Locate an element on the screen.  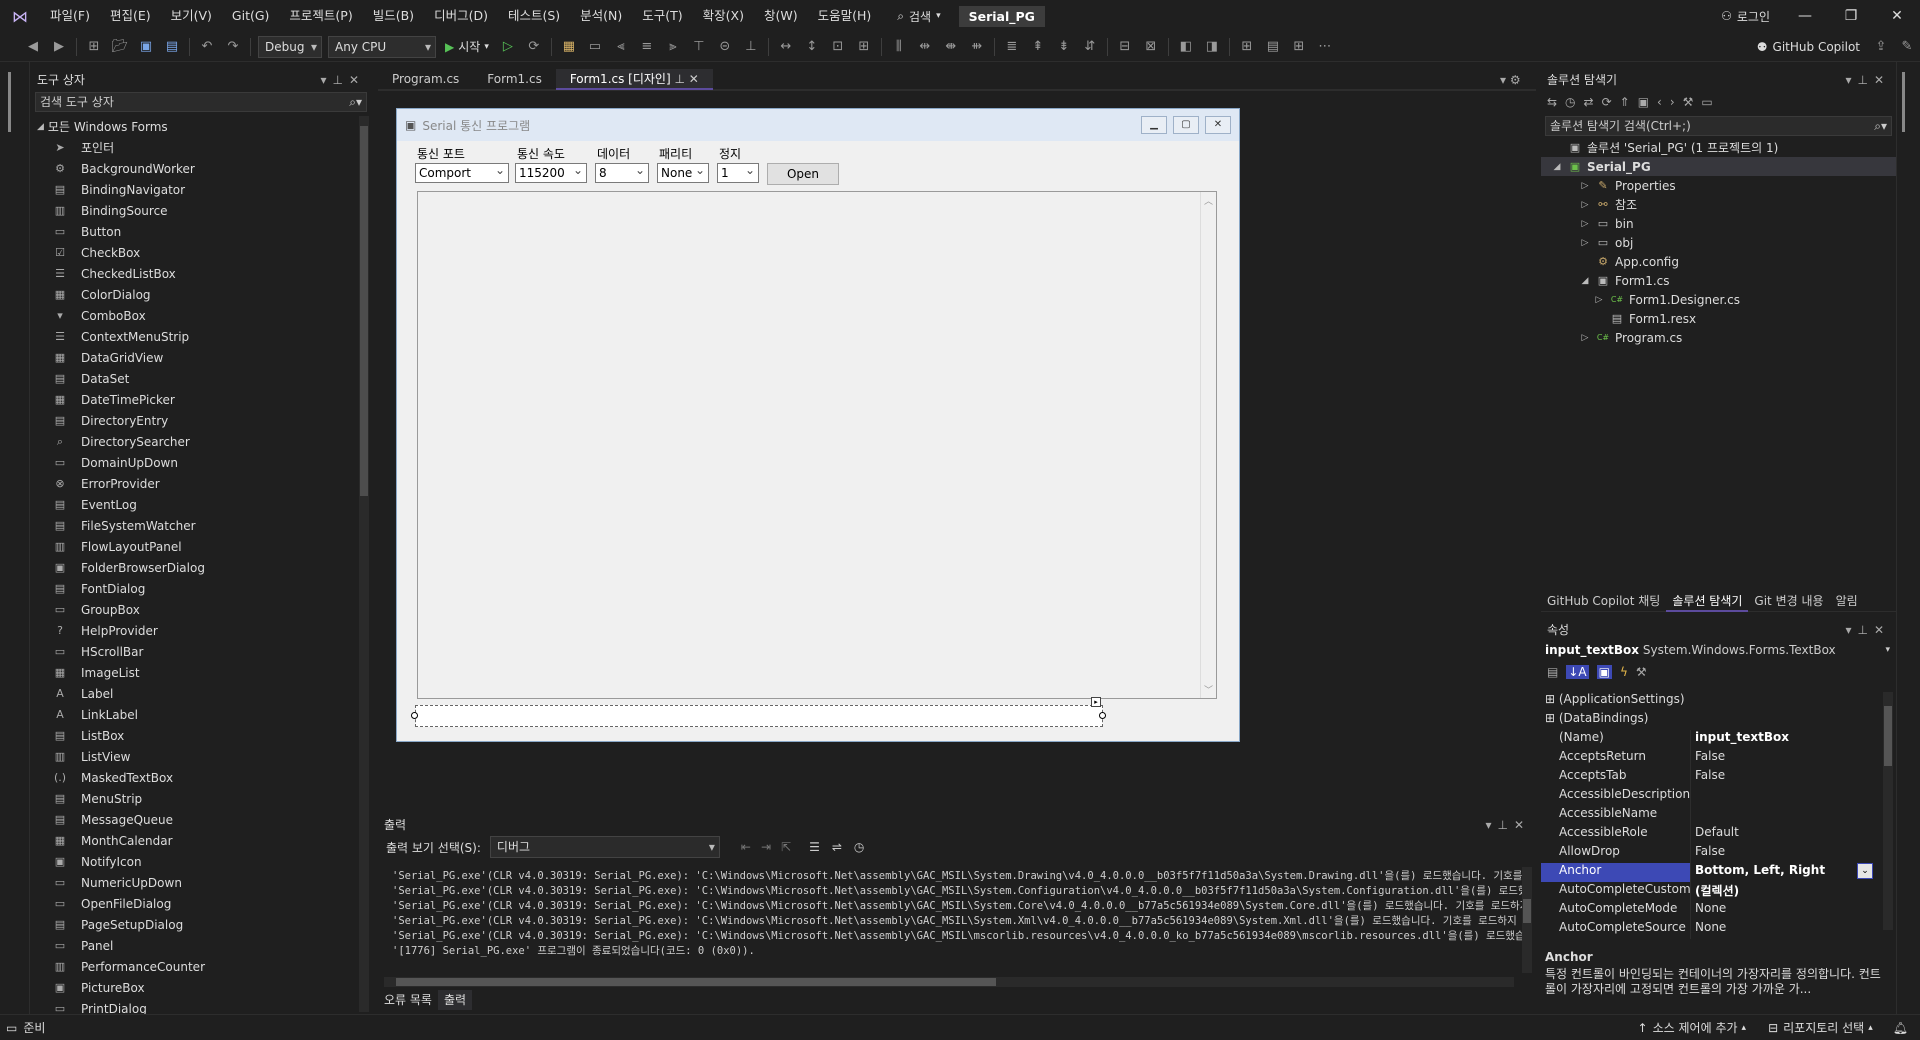
save-all-icon: ▤ is located at coordinates (172, 47).